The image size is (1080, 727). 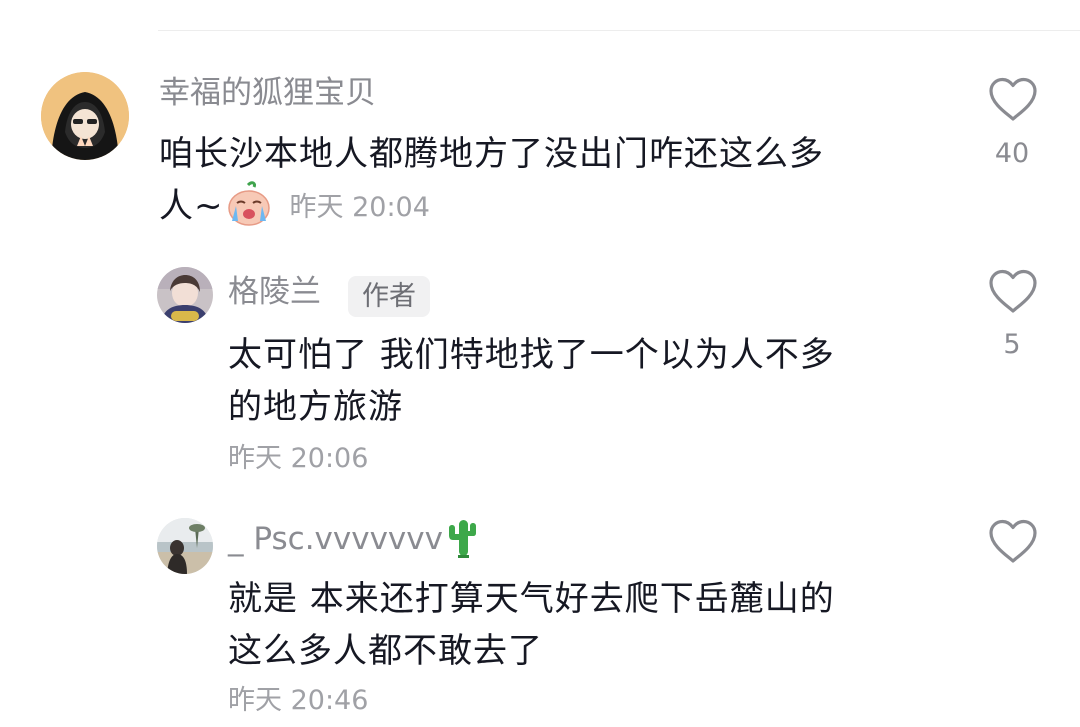 What do you see at coordinates (267, 93) in the screenshot?
I see `username: 幸福的狐狸宝贝` at bounding box center [267, 93].